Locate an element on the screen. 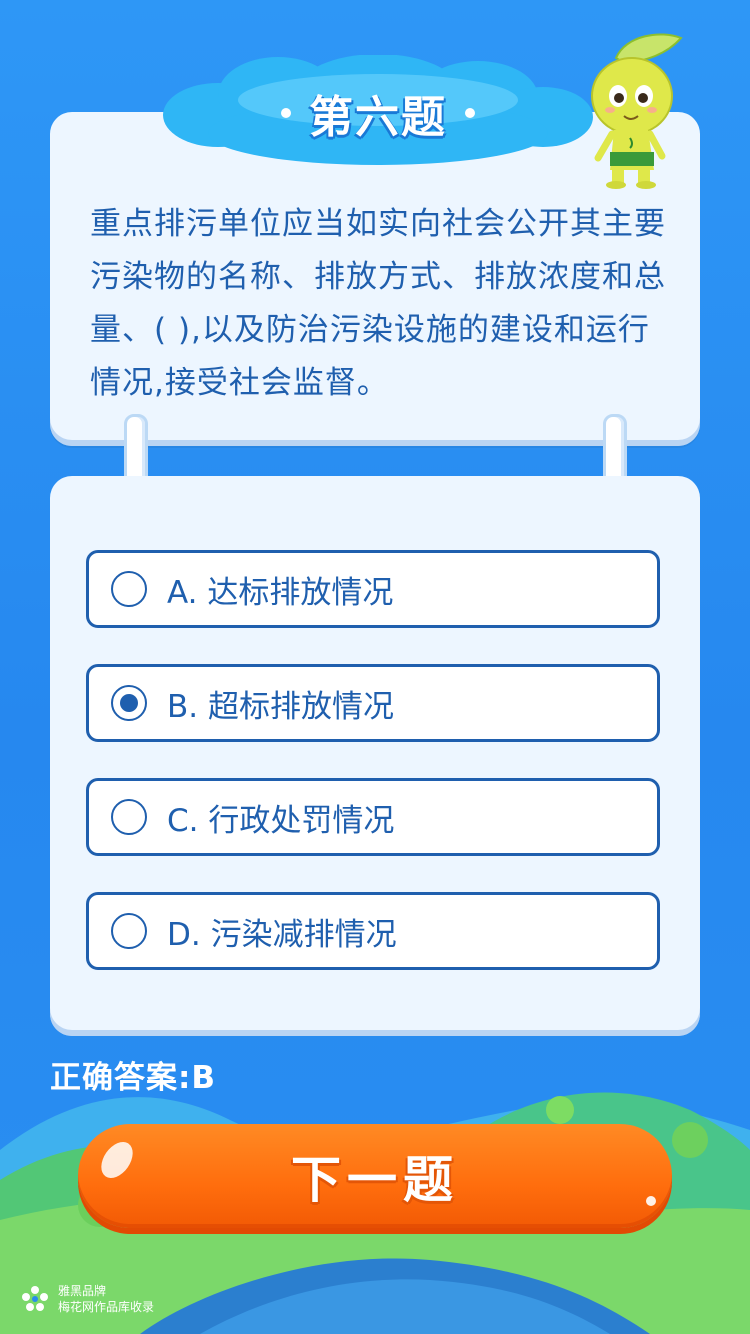 The image size is (750, 1334). option-d: D. 污染减排情况 is located at coordinates (373, 931).